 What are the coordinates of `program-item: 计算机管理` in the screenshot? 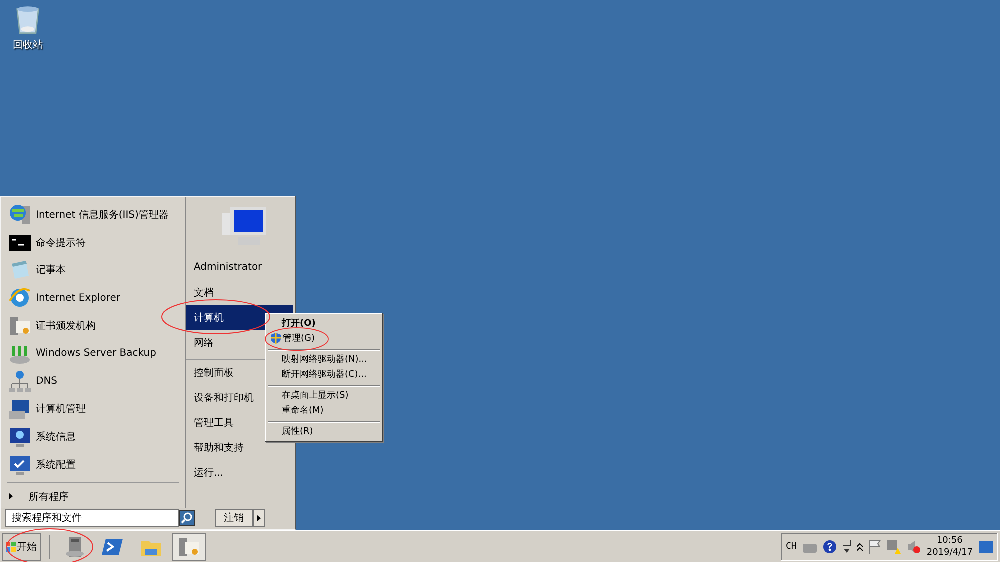 It's located at (93, 410).